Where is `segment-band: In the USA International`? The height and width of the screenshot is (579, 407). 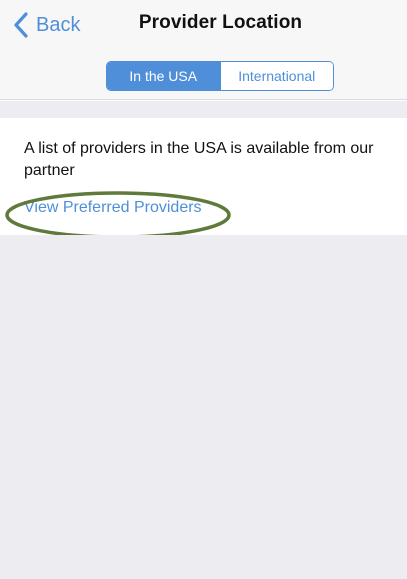 segment-band: In the USA International is located at coordinates (203, 76).